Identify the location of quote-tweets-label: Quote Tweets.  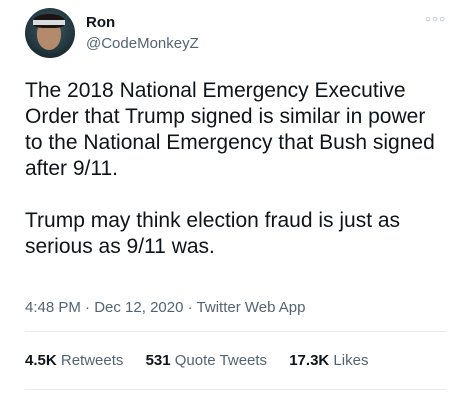
(221, 360).